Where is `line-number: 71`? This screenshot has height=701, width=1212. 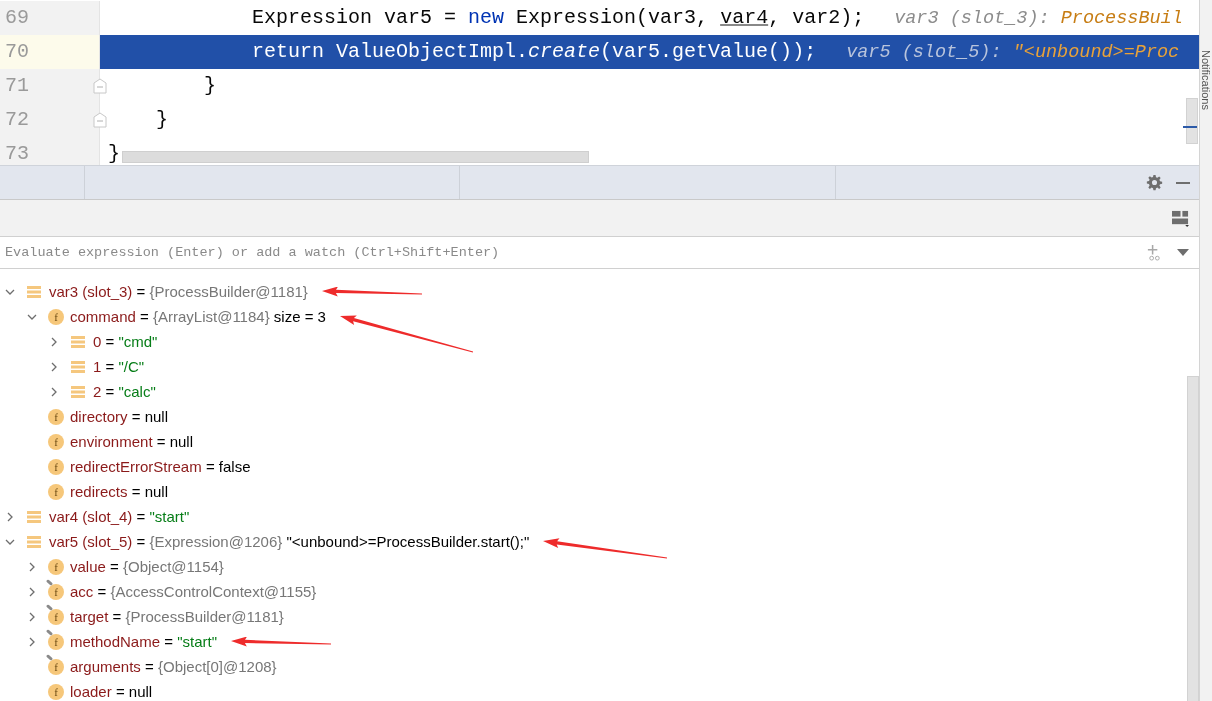
line-number: 71 is located at coordinates (17, 85).